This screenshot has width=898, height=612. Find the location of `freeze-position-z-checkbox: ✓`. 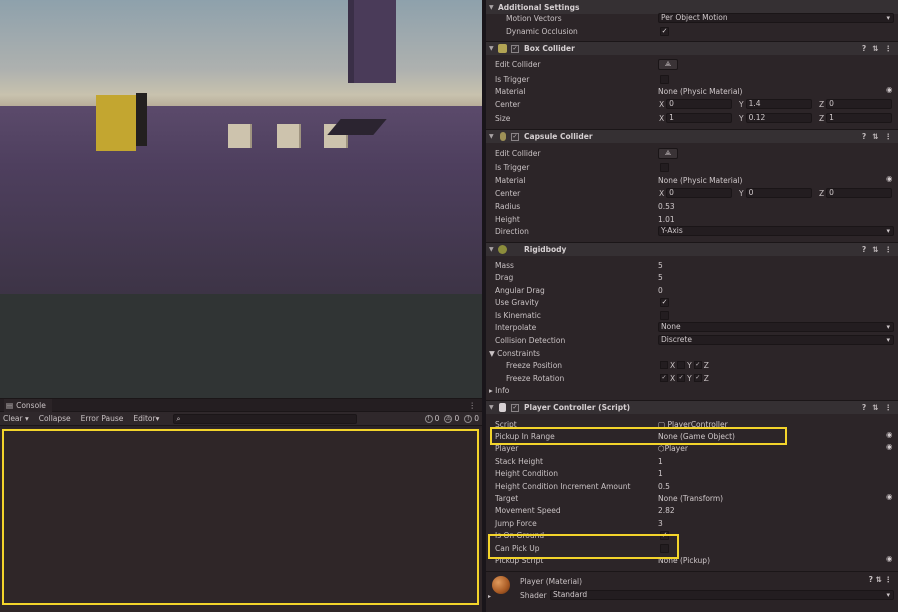

freeze-position-z-checkbox: ✓ is located at coordinates (697, 365).